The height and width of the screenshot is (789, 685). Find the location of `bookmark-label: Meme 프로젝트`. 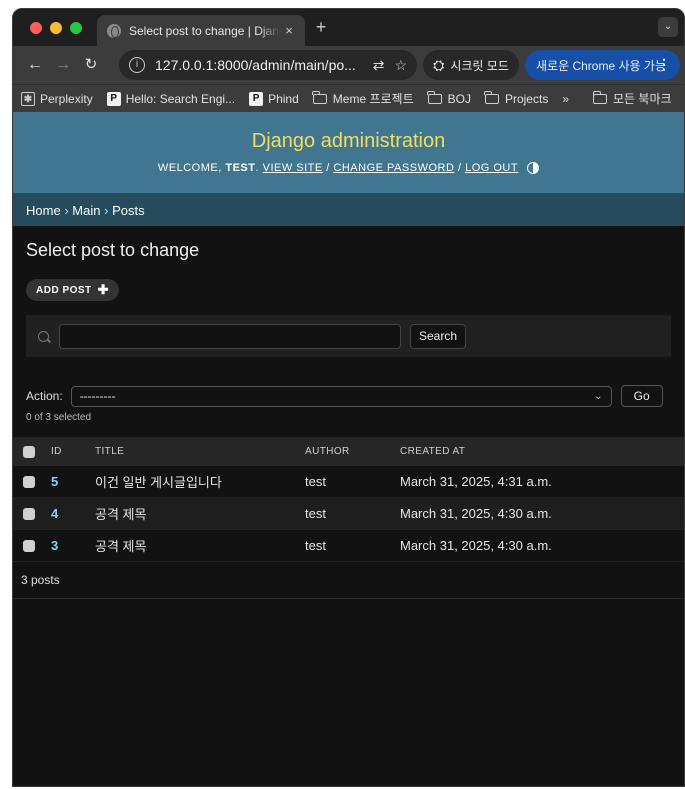

bookmark-label: Meme 프로젝트 is located at coordinates (373, 99).